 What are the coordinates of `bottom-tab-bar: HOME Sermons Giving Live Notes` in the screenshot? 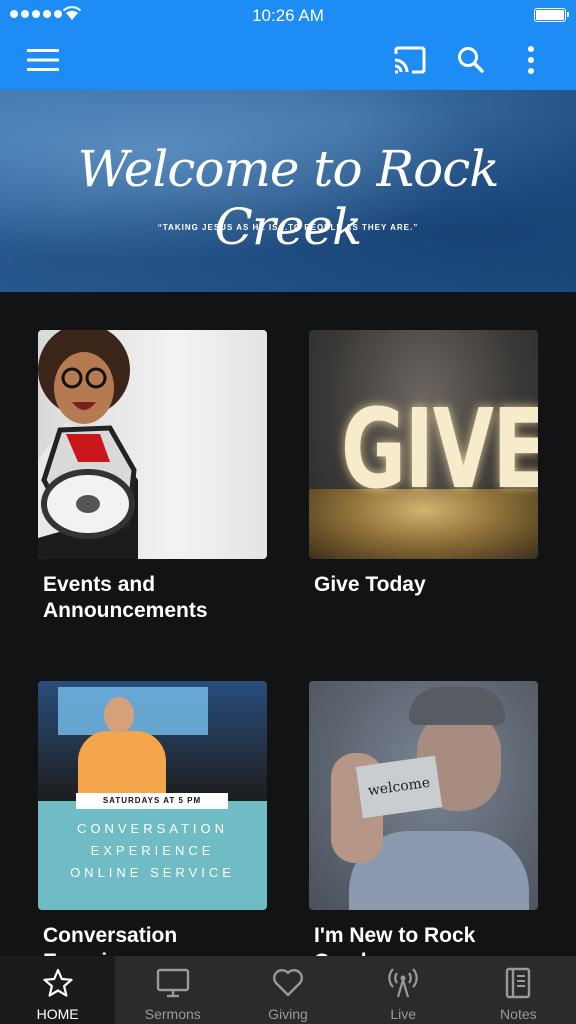 It's located at (288, 990).